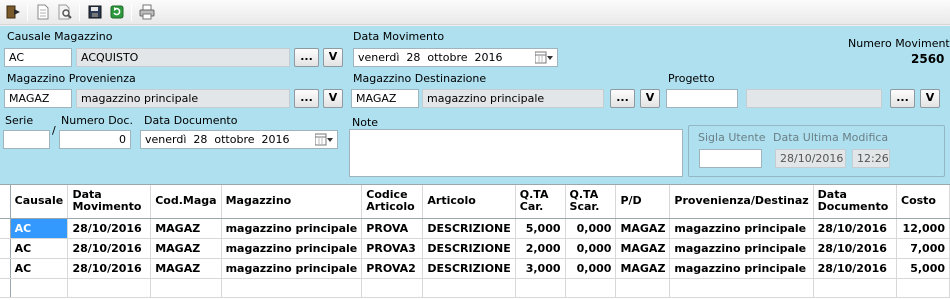 This screenshot has width=950, height=300. What do you see at coordinates (183, 98) in the screenshot?
I see `provenienza-description-field: magazzino principale` at bounding box center [183, 98].